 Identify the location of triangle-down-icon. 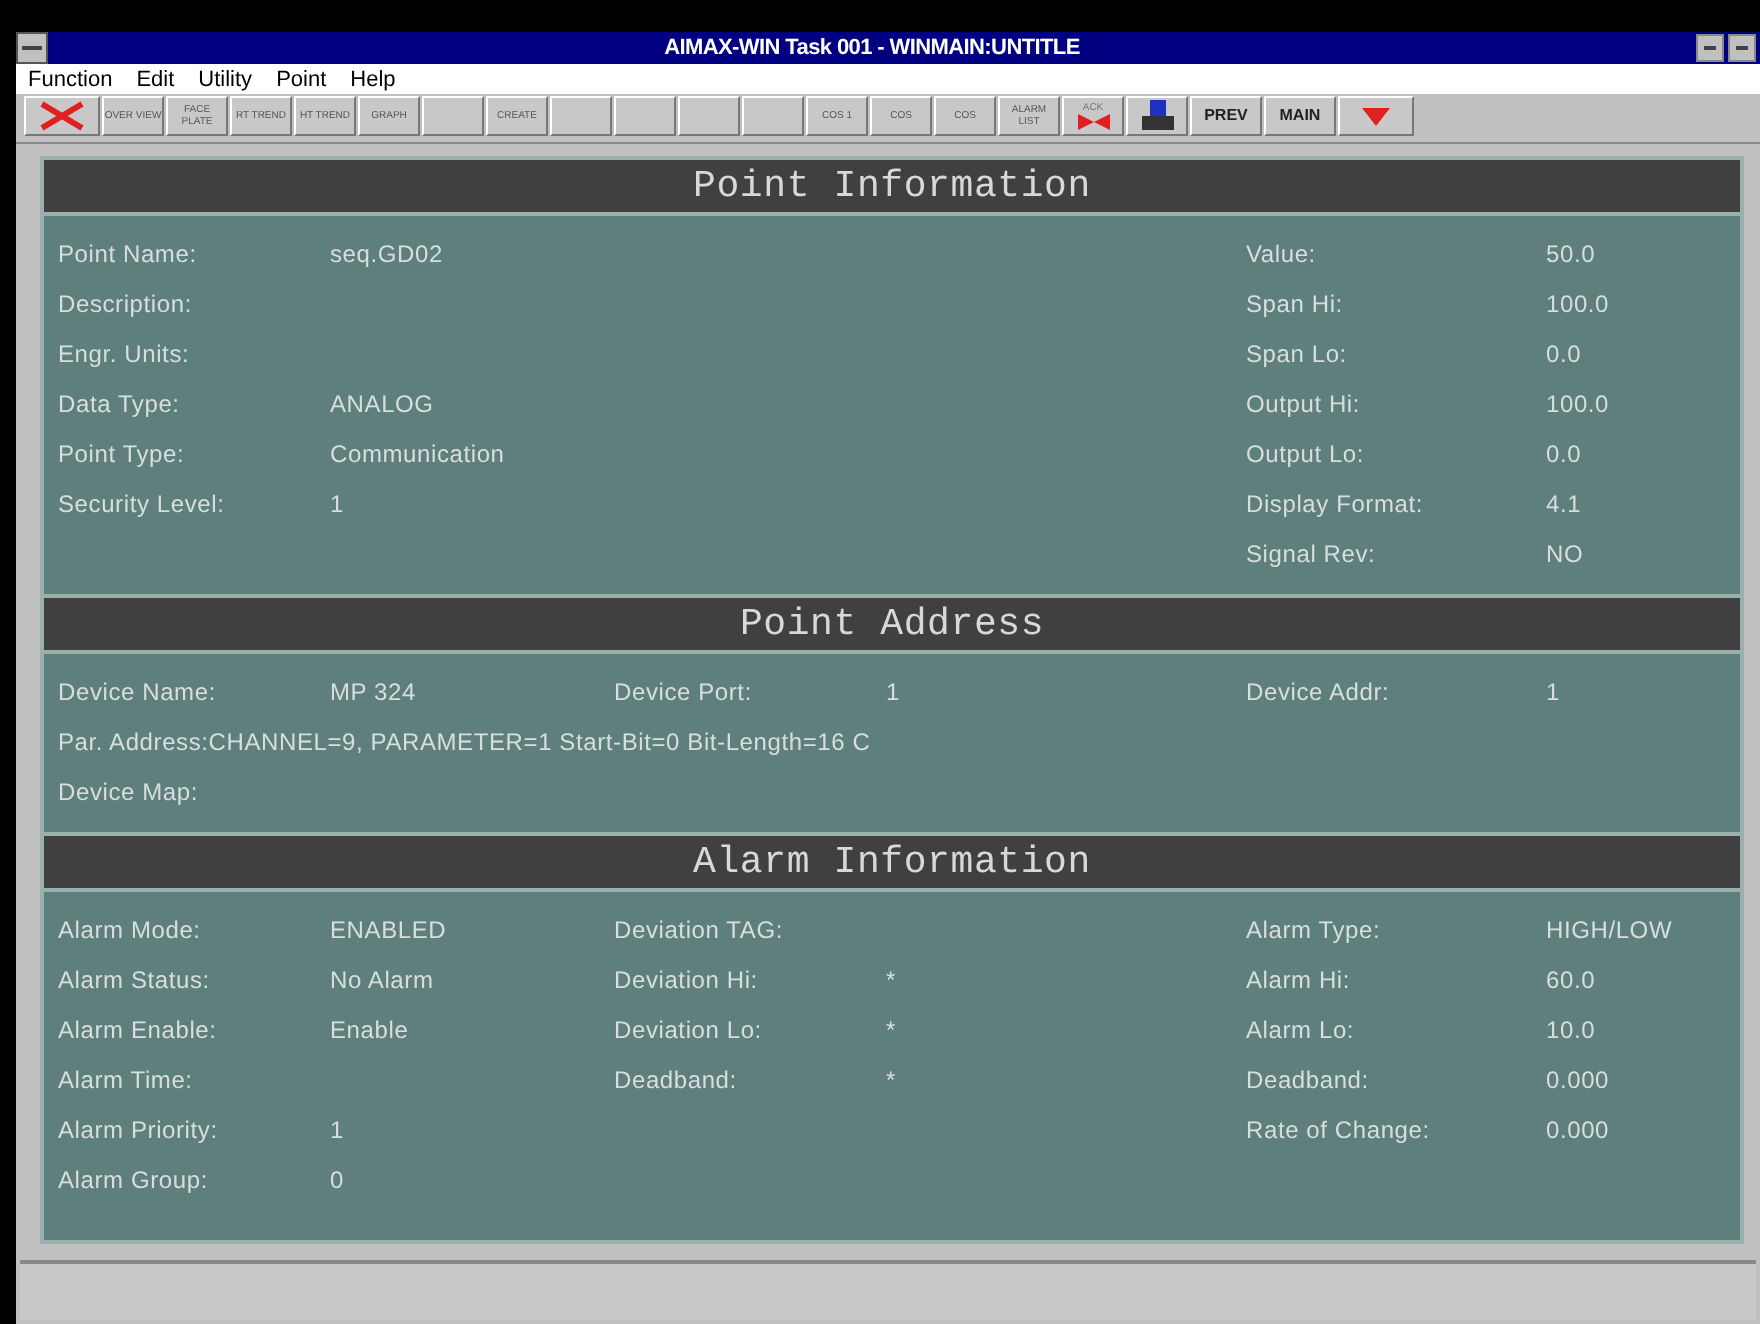
(1376, 116).